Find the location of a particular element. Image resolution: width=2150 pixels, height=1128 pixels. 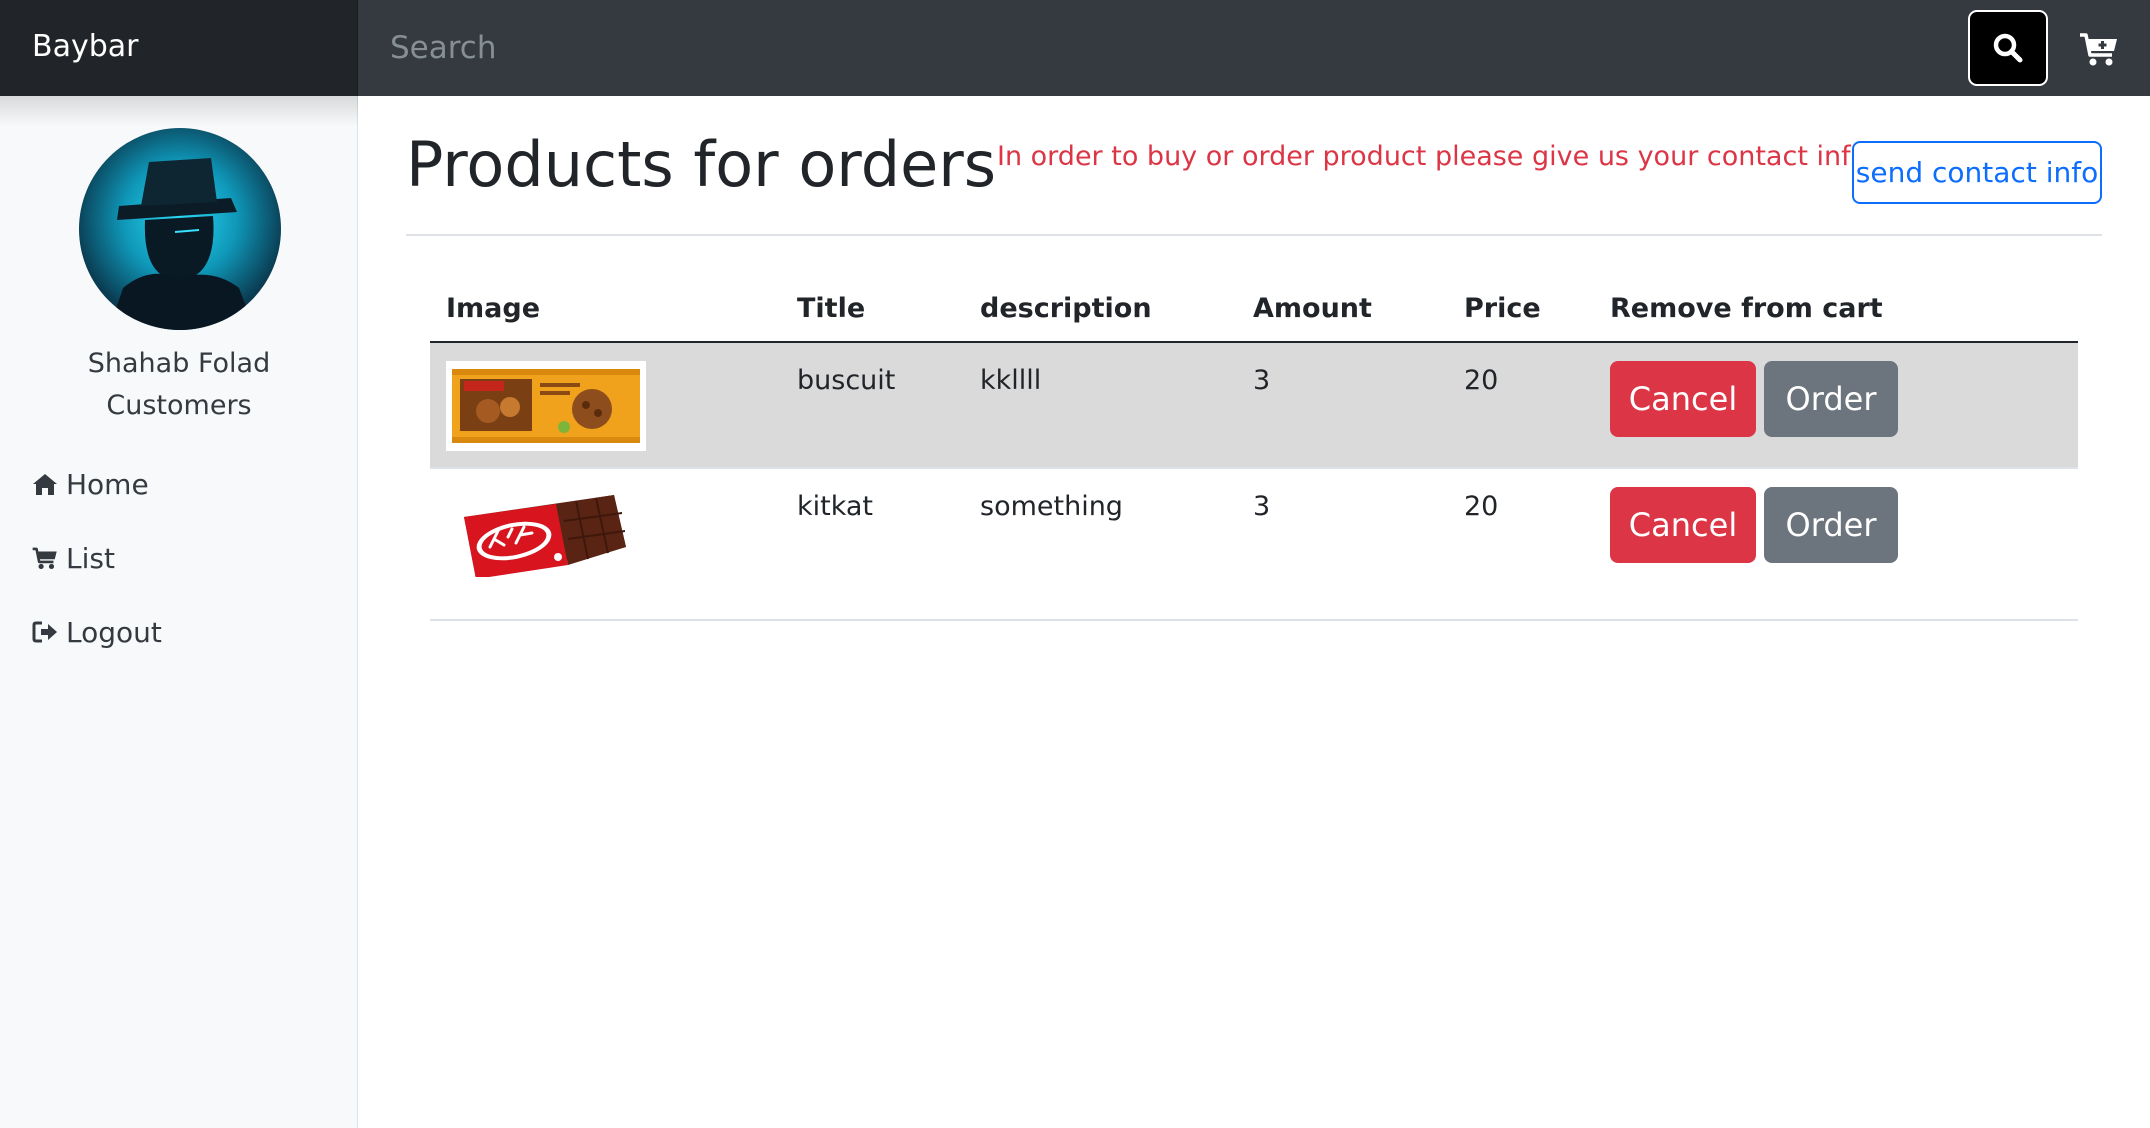

column-header-image: Image is located at coordinates (605, 309).